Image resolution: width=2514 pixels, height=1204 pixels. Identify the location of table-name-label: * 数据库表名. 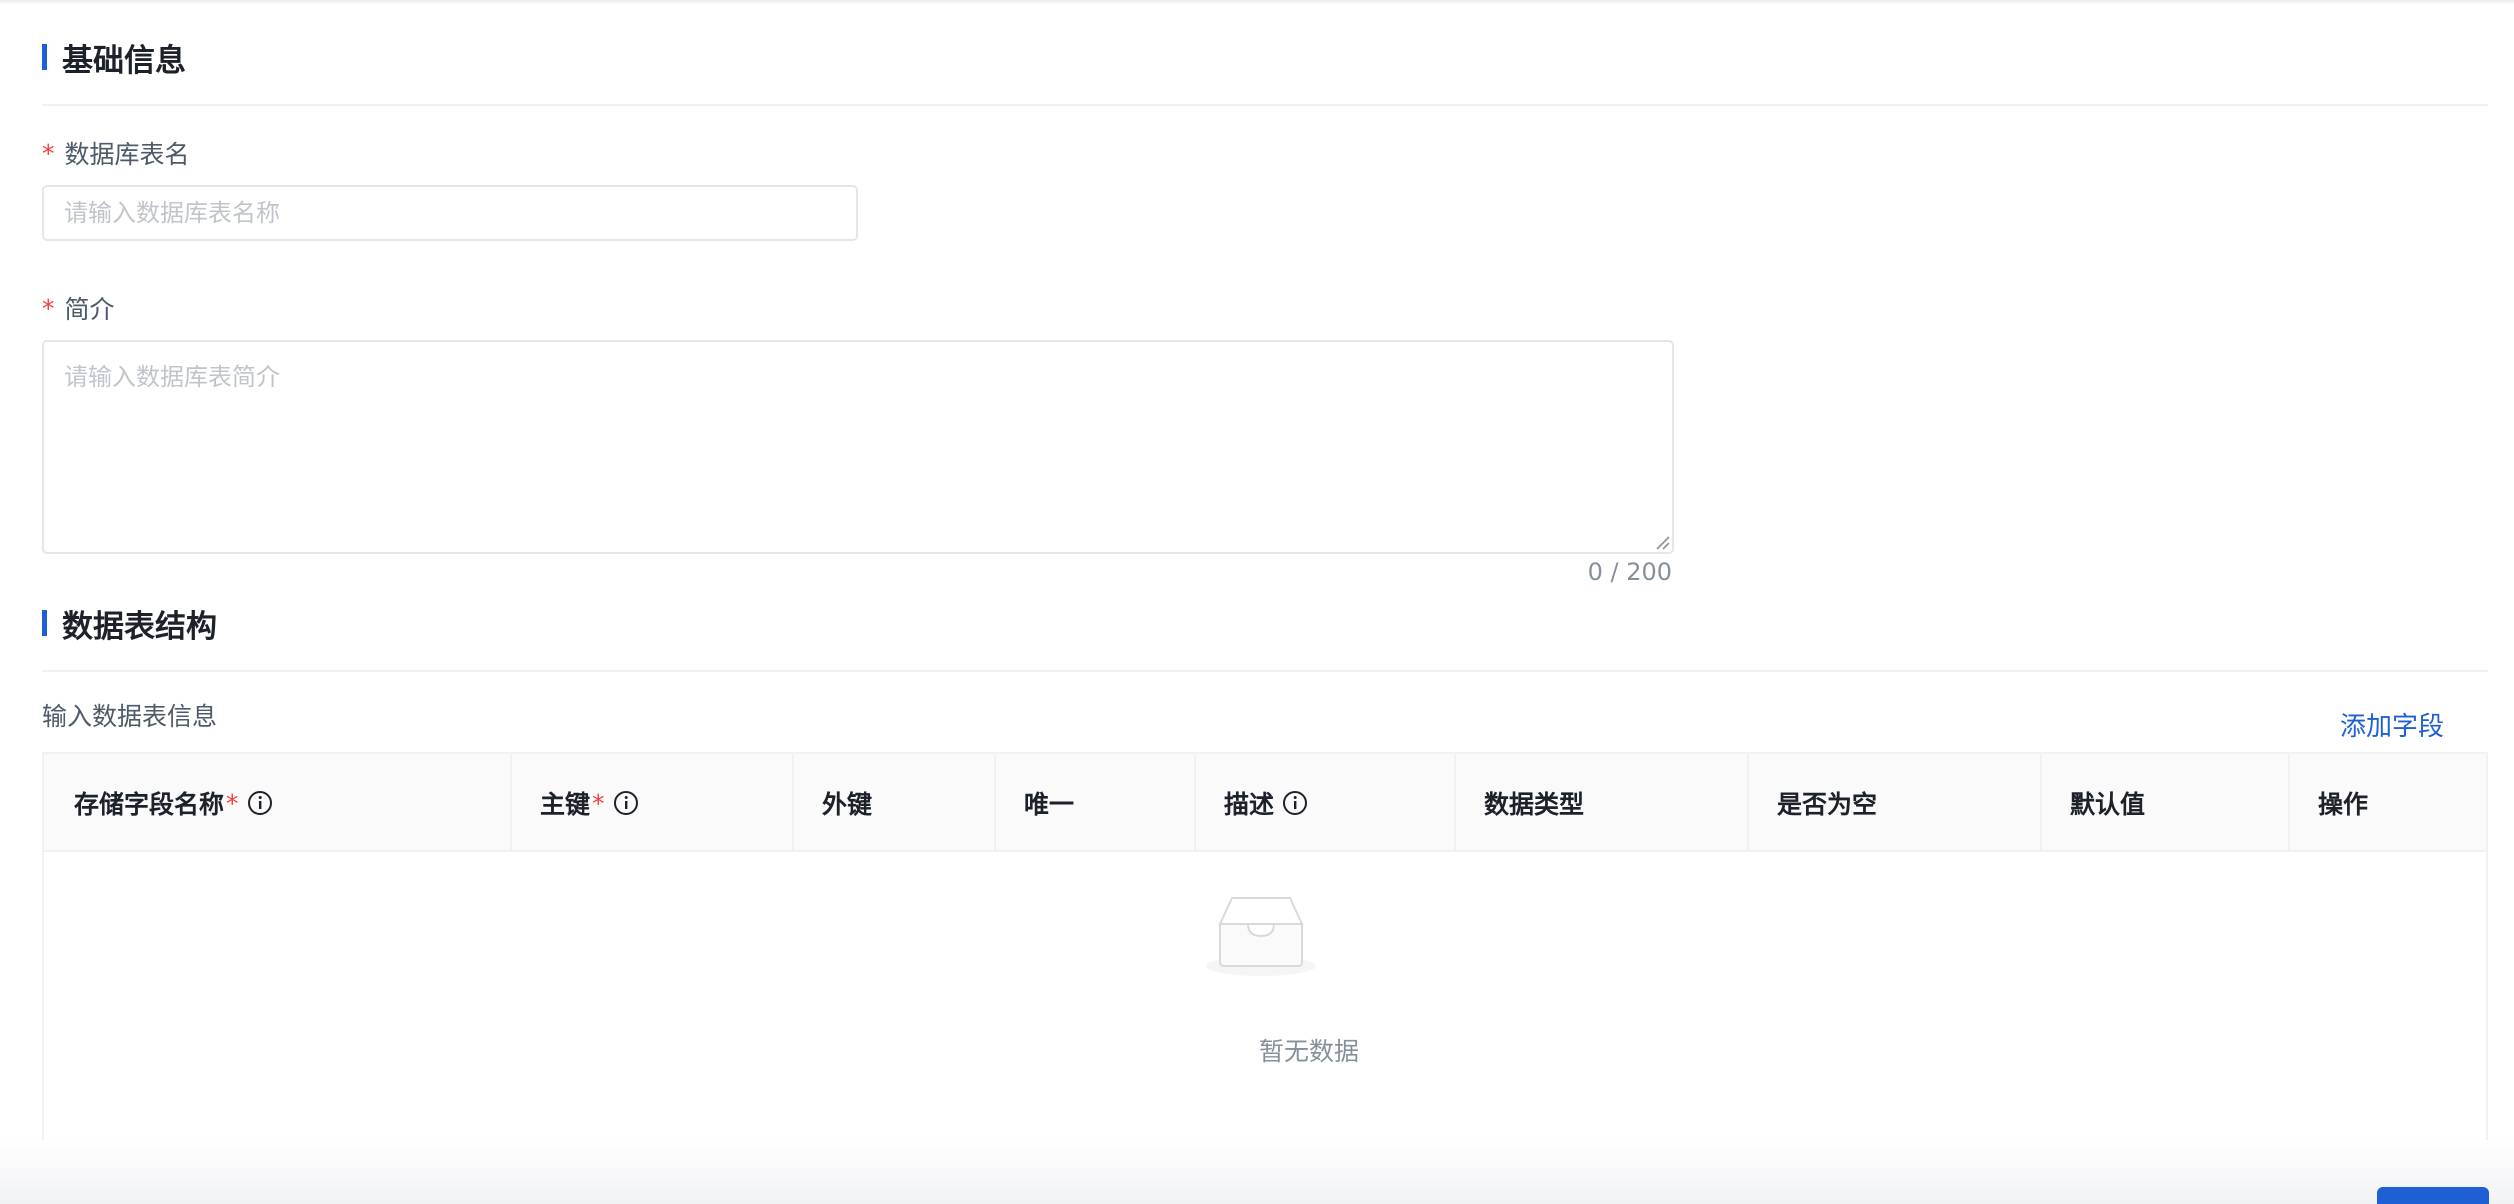
(116, 153).